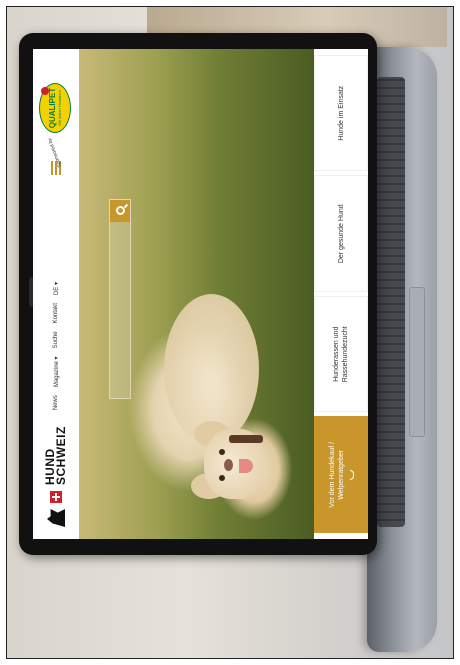  What do you see at coordinates (228, 465) in the screenshot?
I see `dog-nose` at bounding box center [228, 465].